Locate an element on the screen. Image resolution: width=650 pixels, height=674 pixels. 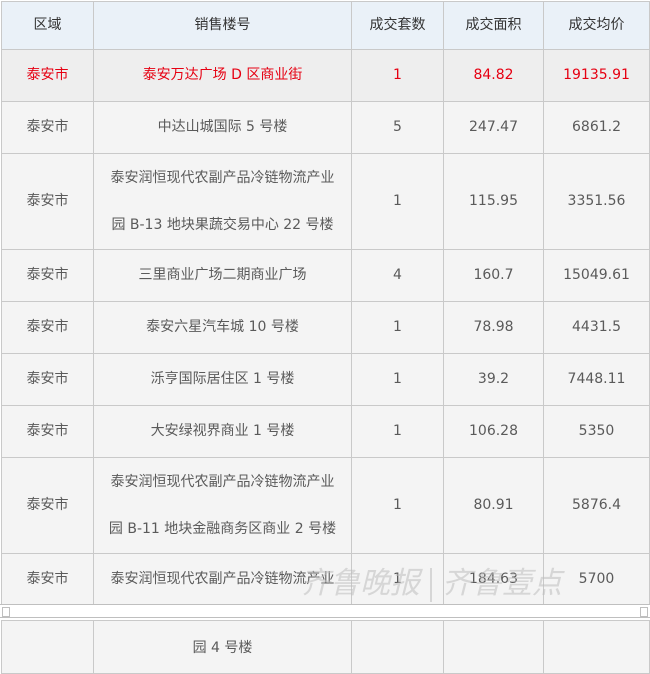
table-row: 泰安市 泺亨国际居住区 1 号楼 1 39.2 7448.11 is located at coordinates (325, 379).